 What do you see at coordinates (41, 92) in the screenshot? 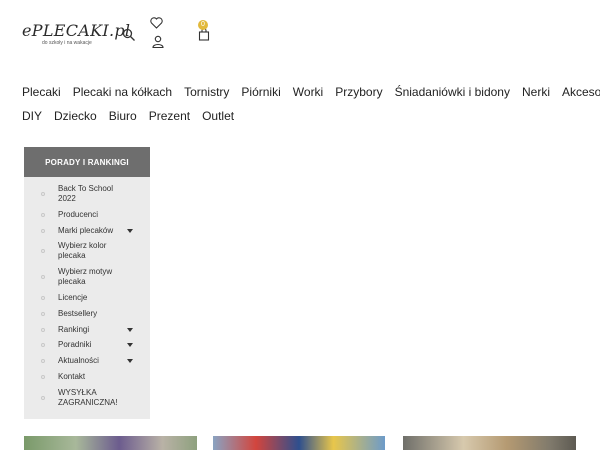
I see `nav-item-plecaki: Plecaki` at bounding box center [41, 92].